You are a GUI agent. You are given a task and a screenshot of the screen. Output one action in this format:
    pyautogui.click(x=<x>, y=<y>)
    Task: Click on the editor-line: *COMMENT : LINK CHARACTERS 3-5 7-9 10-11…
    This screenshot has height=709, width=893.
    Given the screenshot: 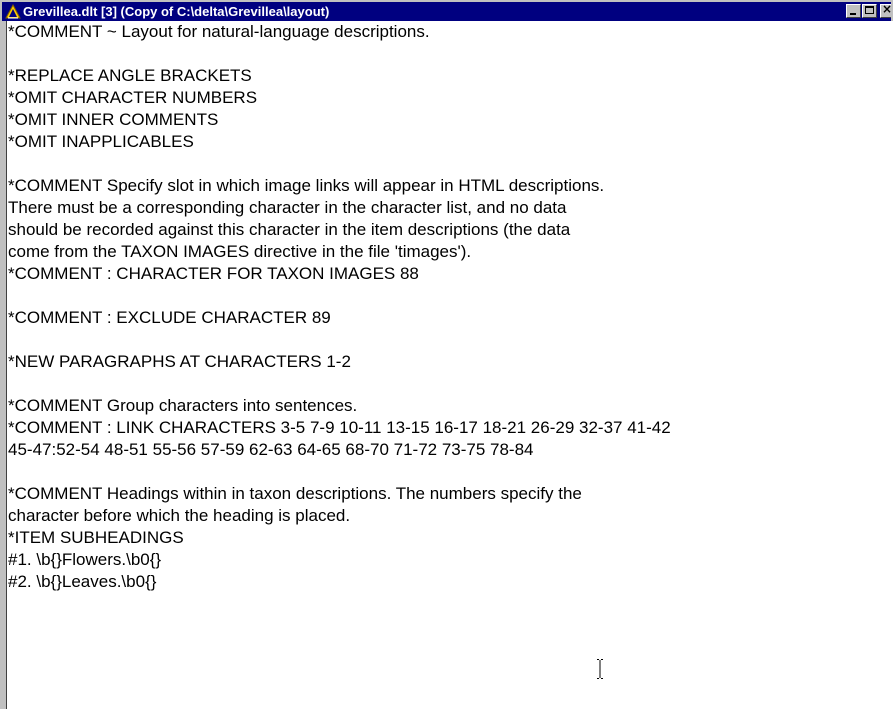 What is the action you would take?
    pyautogui.click(x=339, y=427)
    